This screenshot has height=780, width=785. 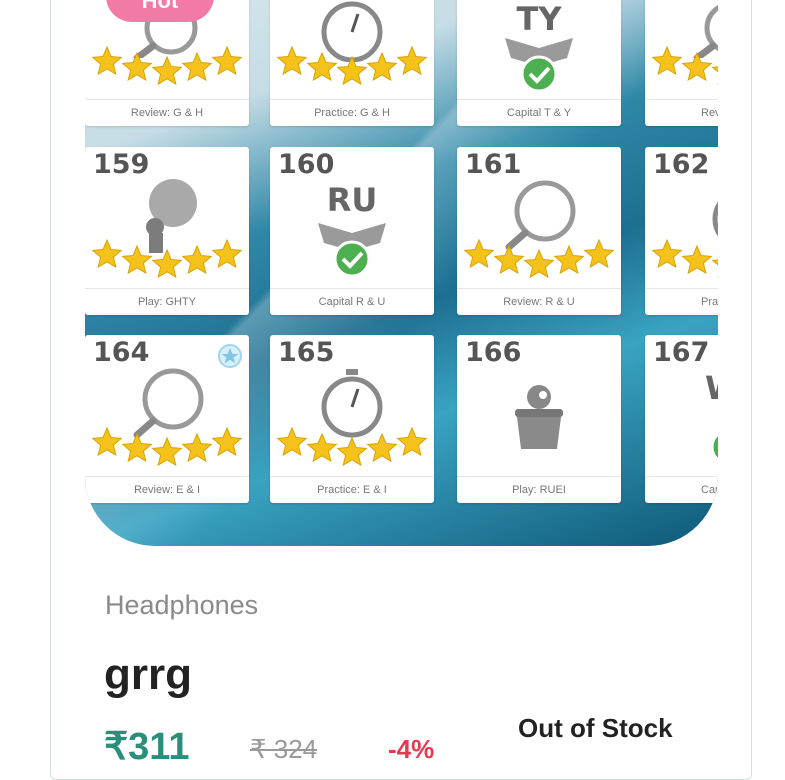 I want to click on lesson-tile: 166 Play: RUEI, so click(x=539, y=419).